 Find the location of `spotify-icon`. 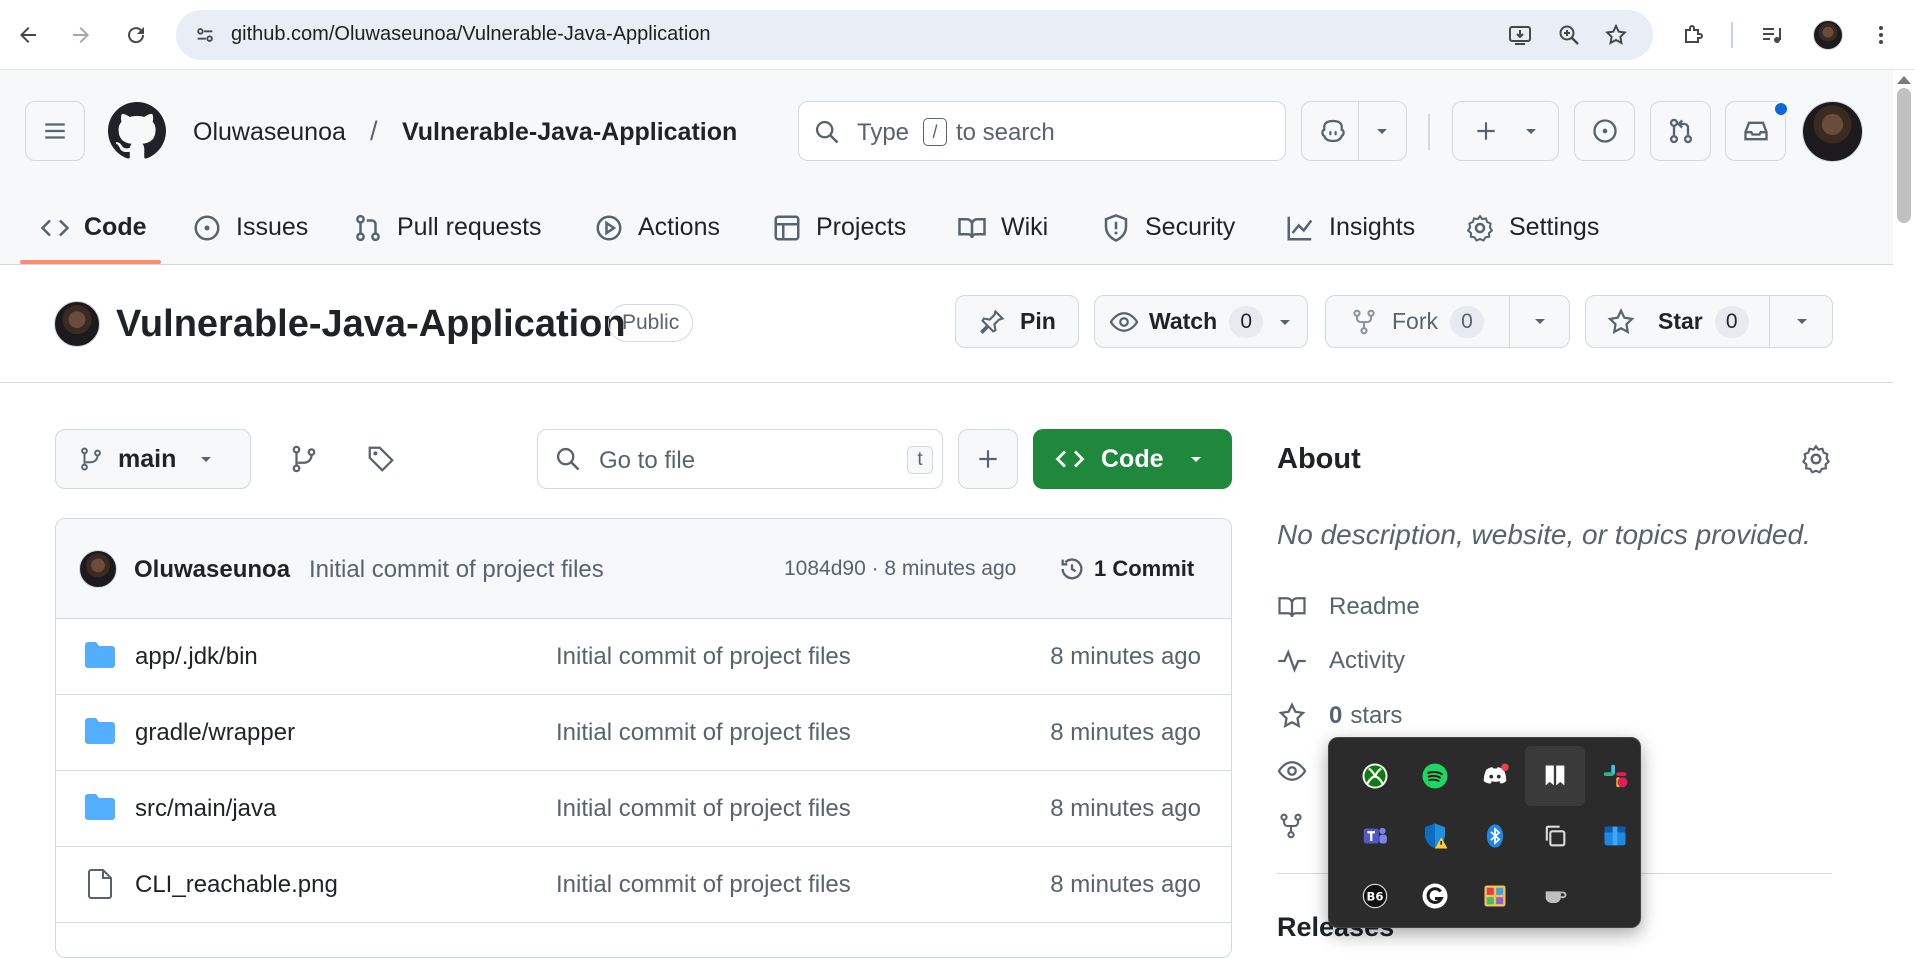

spotify-icon is located at coordinates (1435, 776).